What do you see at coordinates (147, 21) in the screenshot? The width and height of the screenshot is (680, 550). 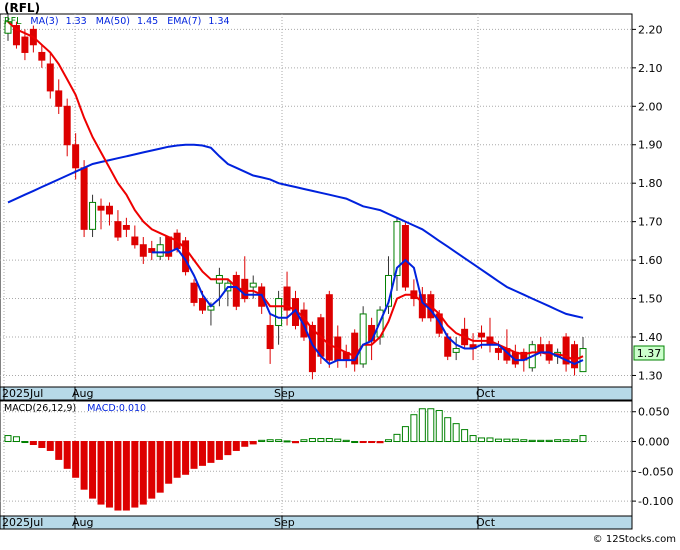 I see `legend-ma50-value: 1.45` at bounding box center [147, 21].